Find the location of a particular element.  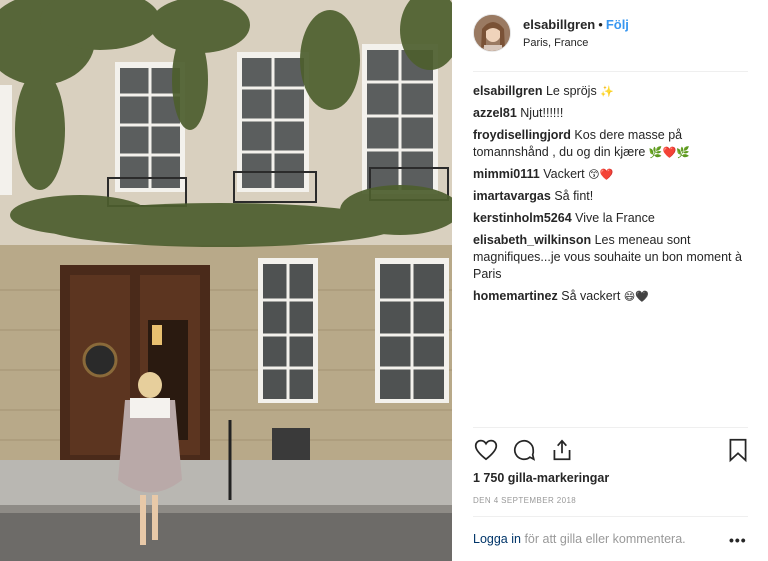

avatar is located at coordinates (492, 33).